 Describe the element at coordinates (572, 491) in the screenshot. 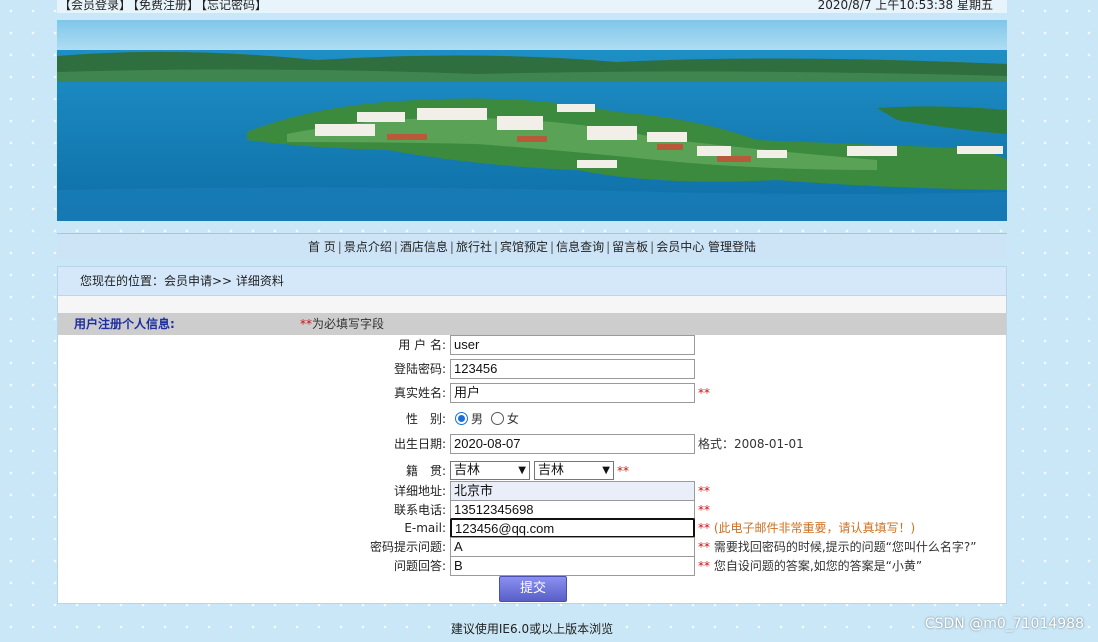

I see `address-input: 北京市` at that location.